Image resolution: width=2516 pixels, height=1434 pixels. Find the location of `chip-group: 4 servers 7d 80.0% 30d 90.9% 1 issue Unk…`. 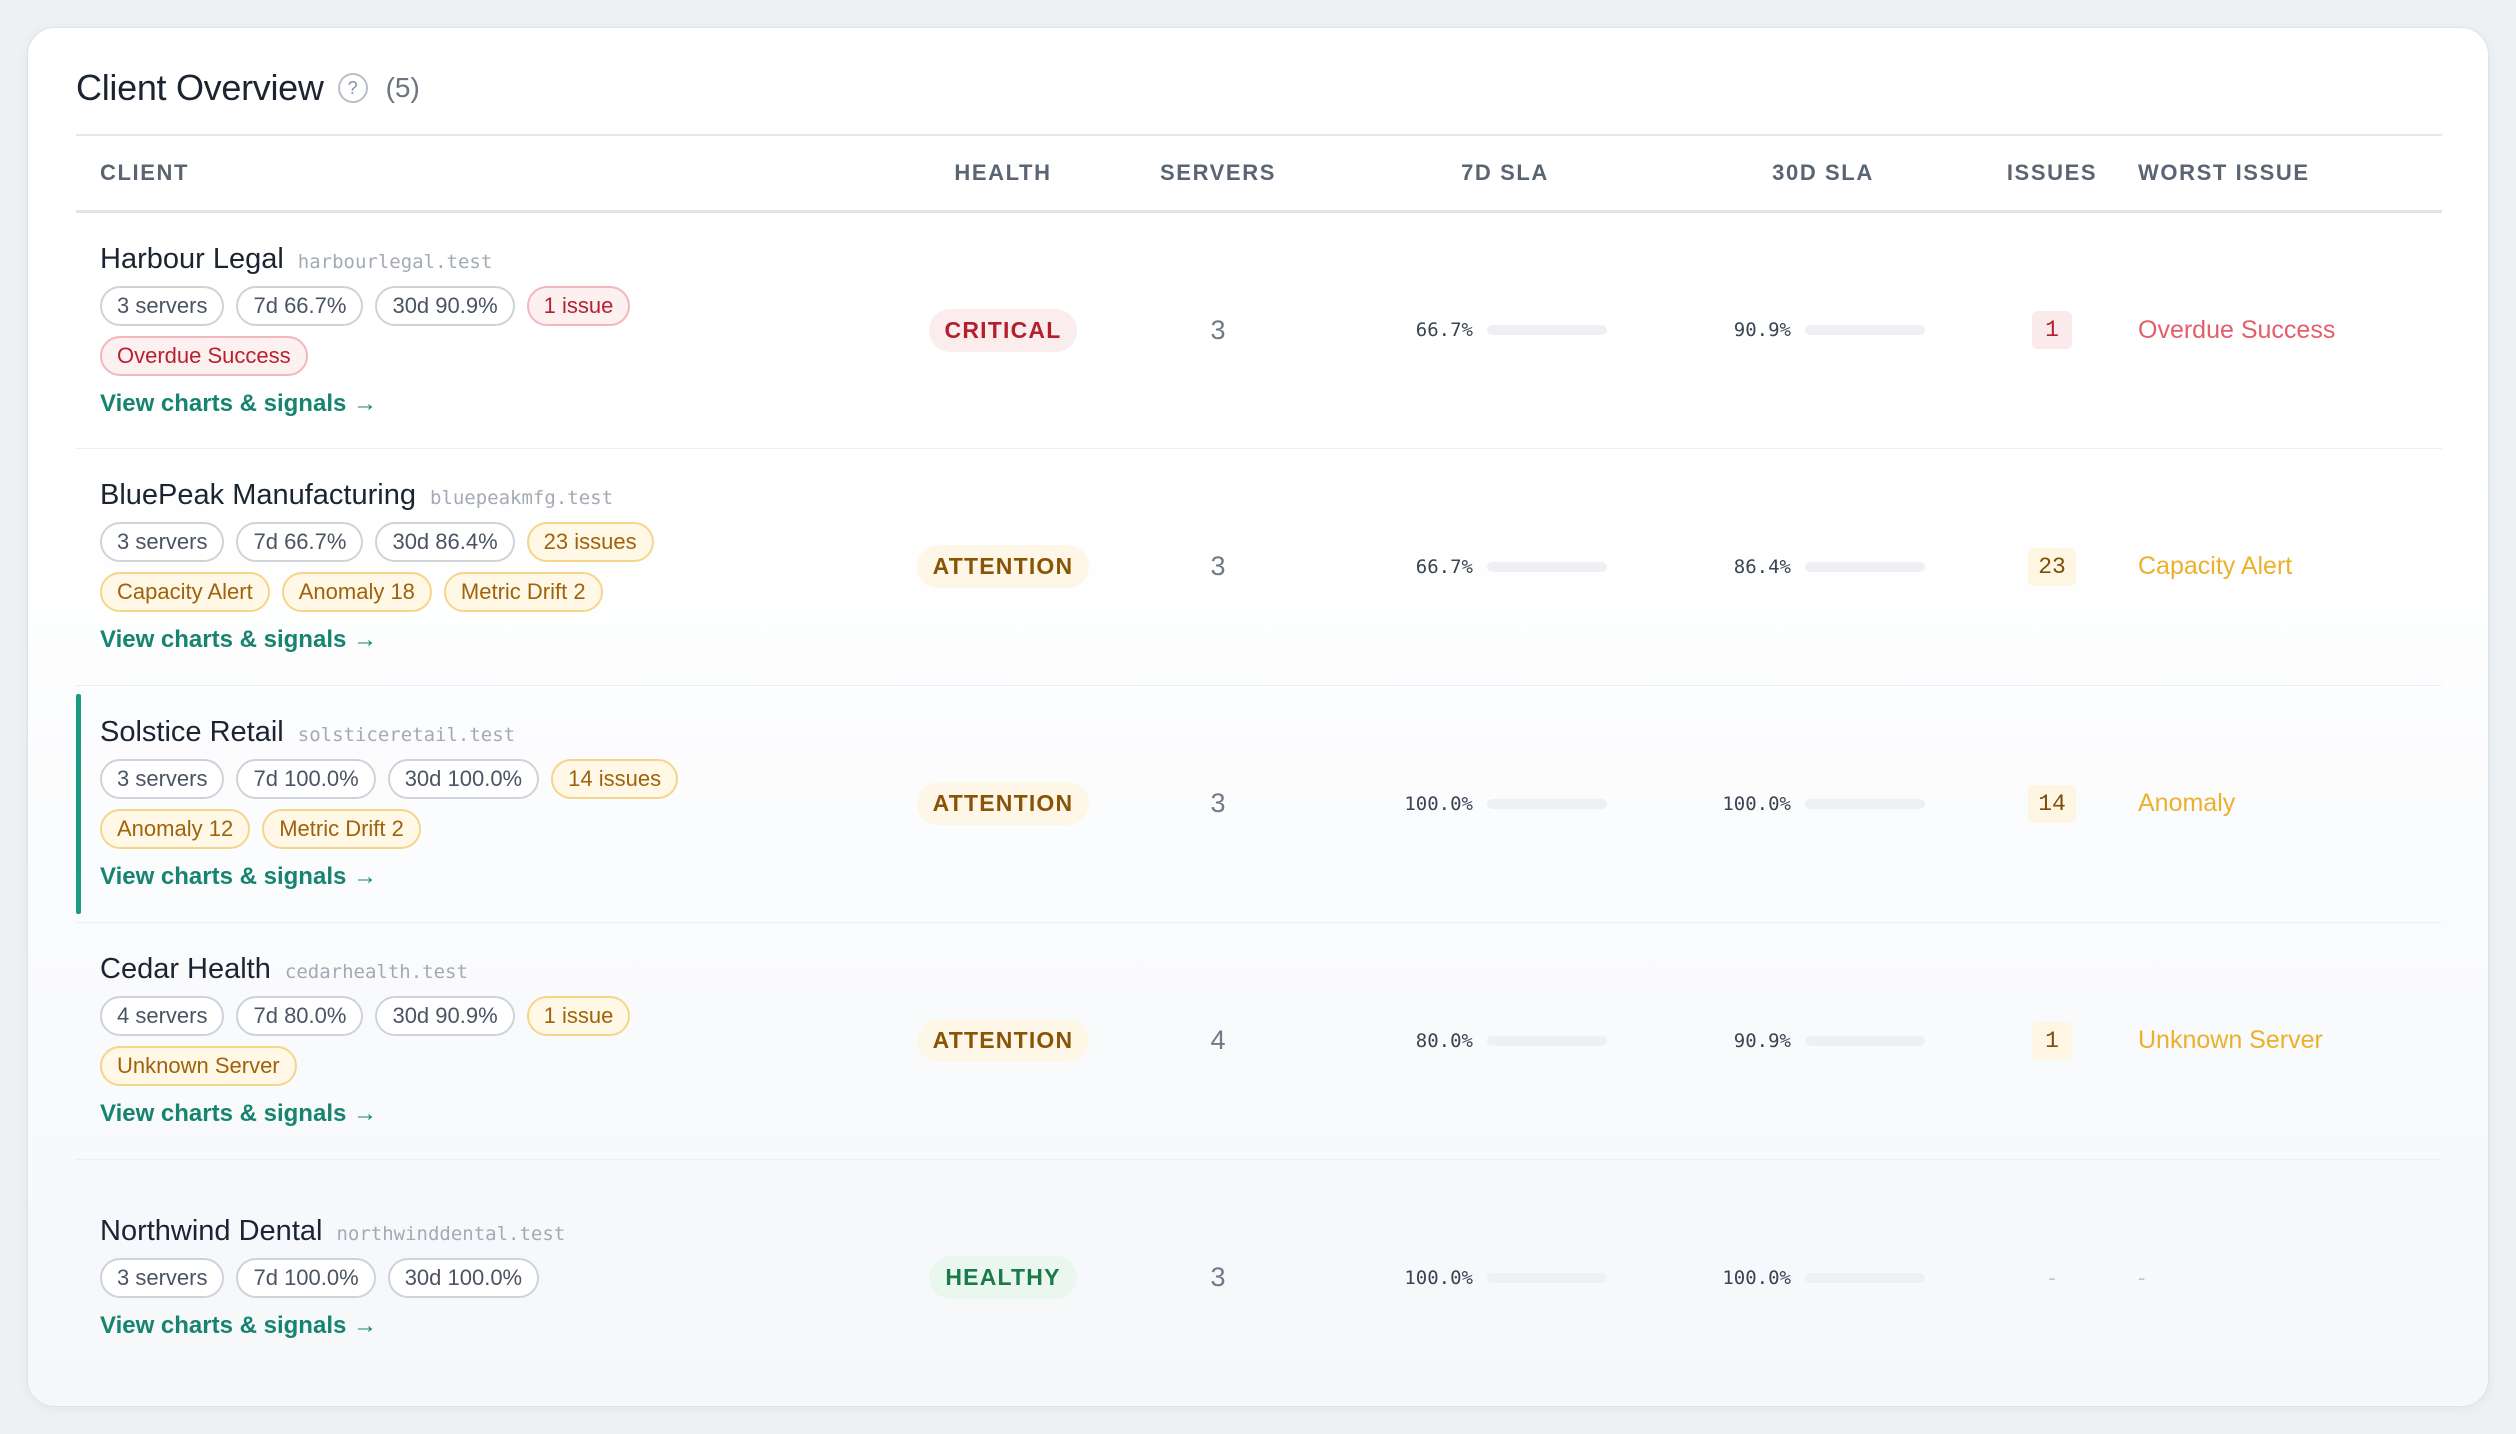

chip-group: 4 servers 7d 80.0% 30d 90.9% 1 issue Unk… is located at coordinates (410, 1041).